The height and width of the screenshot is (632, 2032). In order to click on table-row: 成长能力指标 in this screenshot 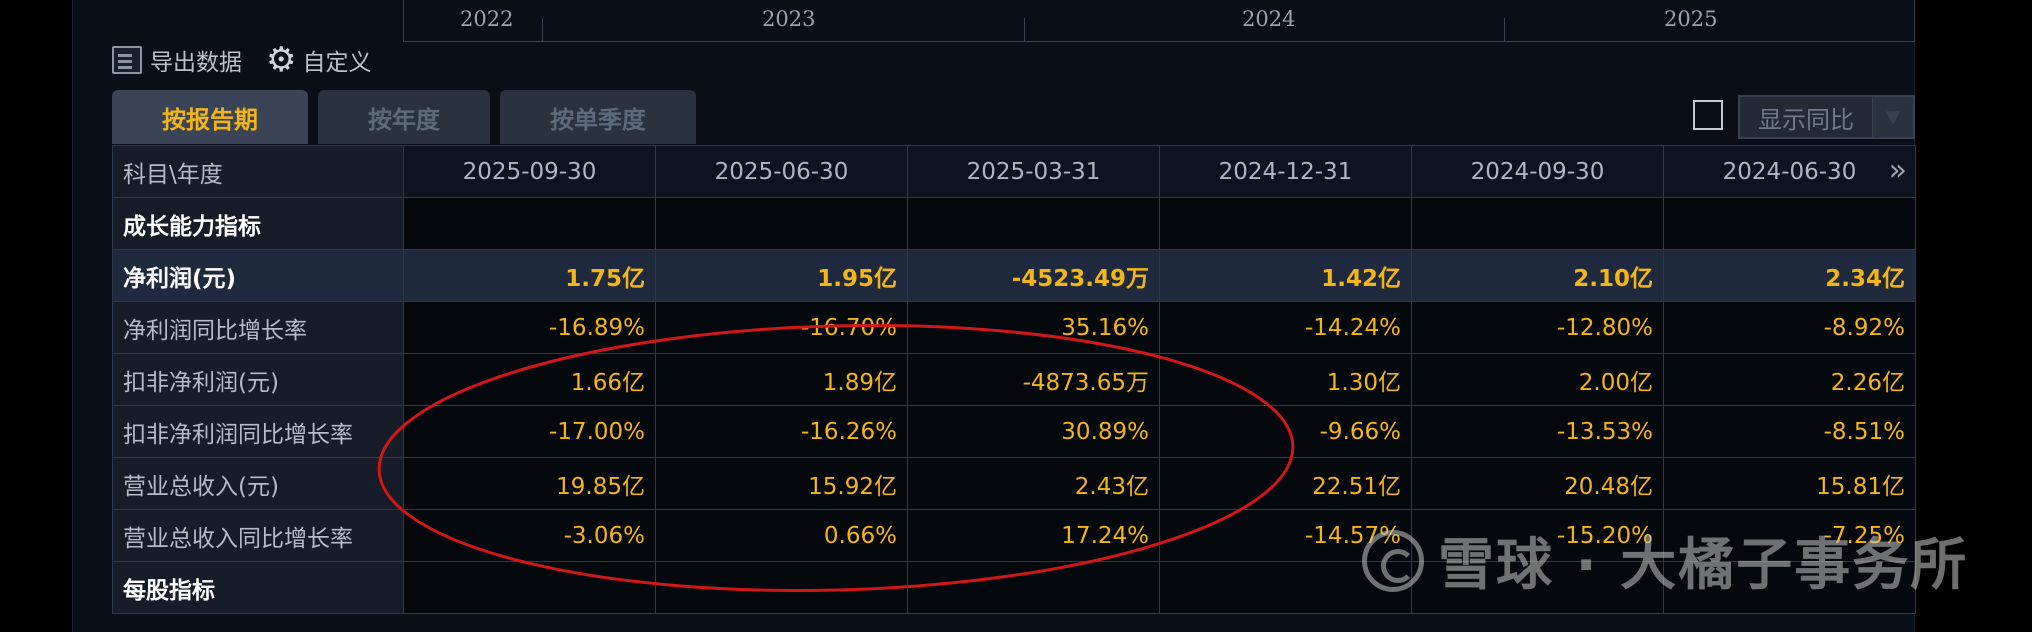, I will do `click(1014, 223)`.